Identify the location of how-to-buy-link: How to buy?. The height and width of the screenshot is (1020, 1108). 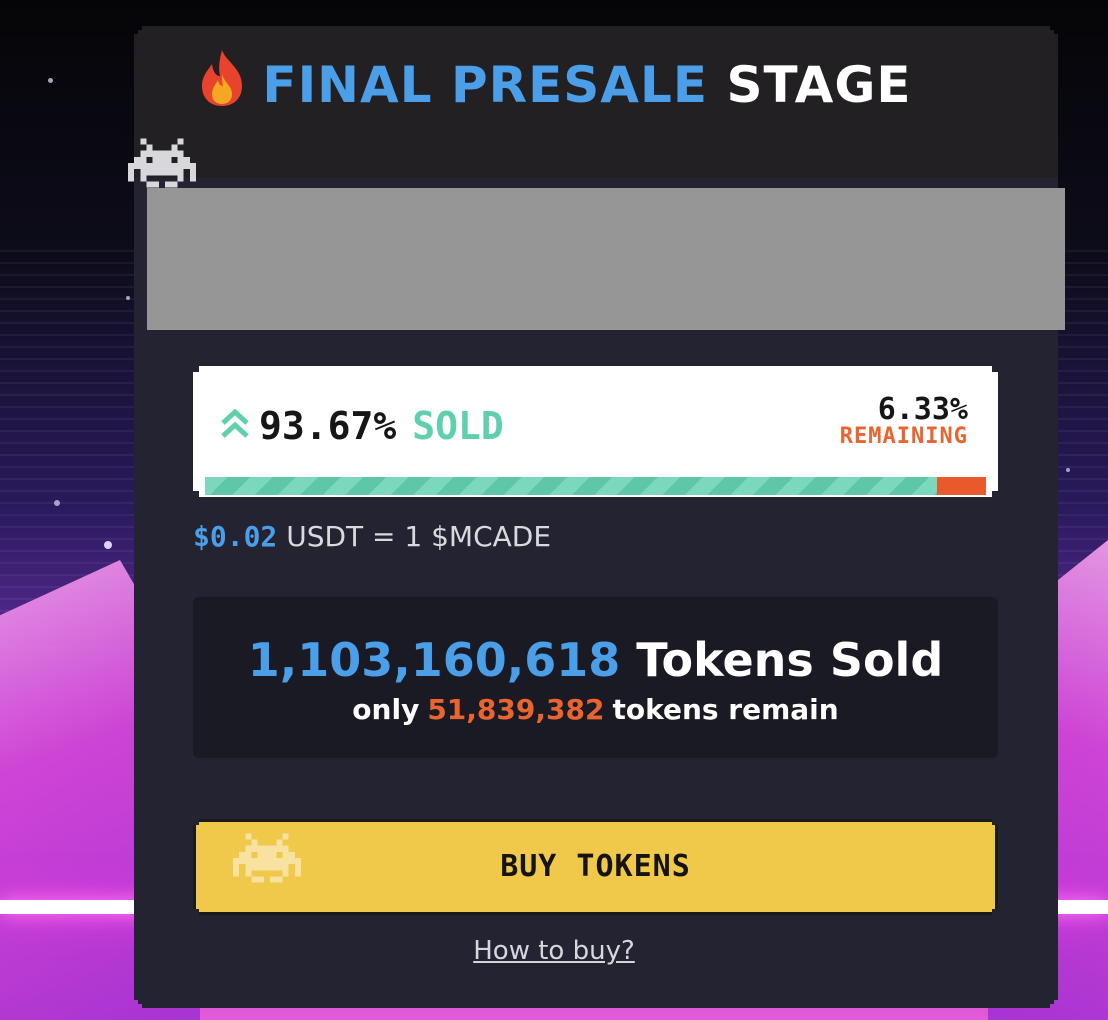
(554, 951).